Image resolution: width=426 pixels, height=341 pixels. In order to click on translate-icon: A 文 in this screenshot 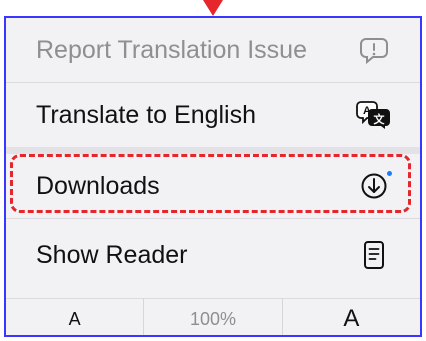, I will do `click(374, 115)`.